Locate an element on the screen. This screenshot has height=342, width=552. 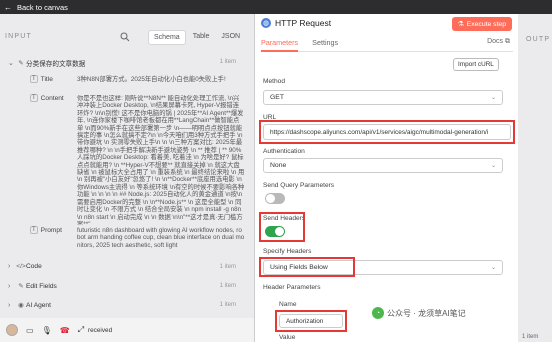
tab-json: JSON is located at coordinates (230, 37).